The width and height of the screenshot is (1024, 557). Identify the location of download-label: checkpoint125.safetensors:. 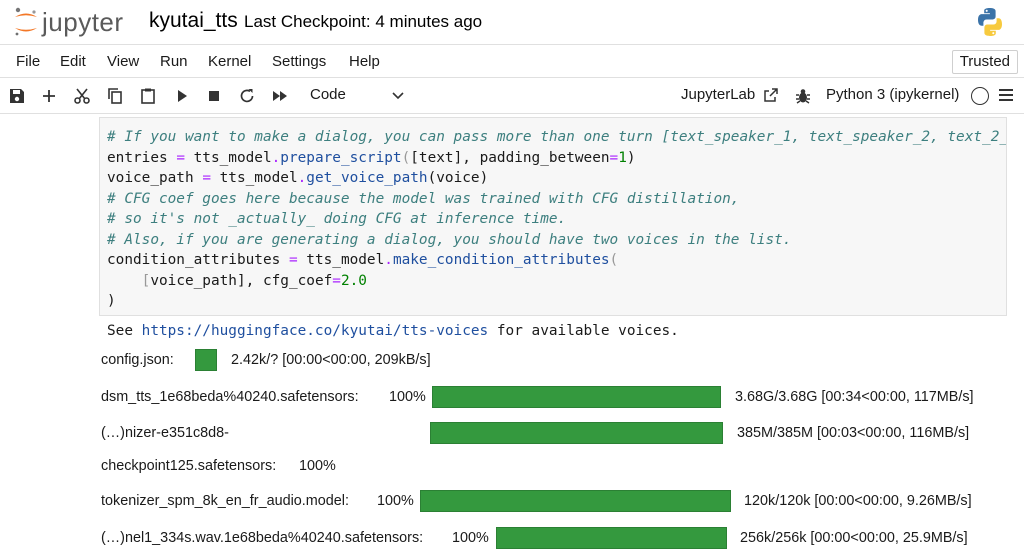
(189, 466).